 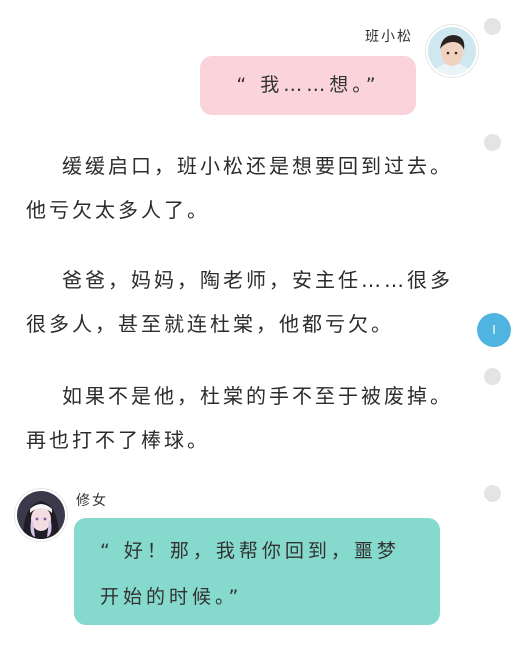 What do you see at coordinates (494, 330) in the screenshot?
I see `current-position-marker: I` at bounding box center [494, 330].